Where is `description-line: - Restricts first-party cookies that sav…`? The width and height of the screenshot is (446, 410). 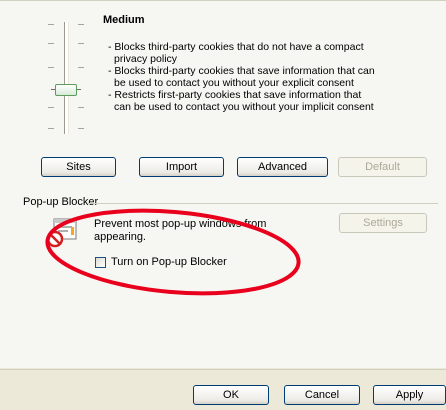
description-line: - Restricts first-party cookies that sav… is located at coordinates (235, 95).